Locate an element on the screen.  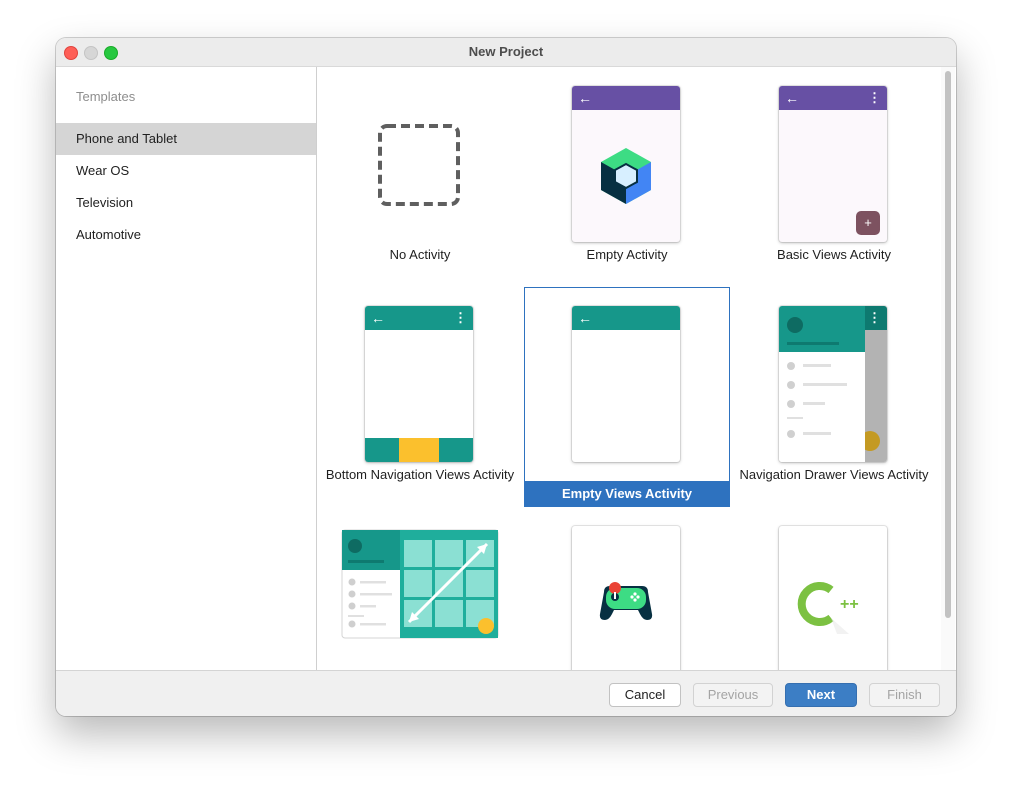
title-bar: New Project is located at coordinates (506, 52).